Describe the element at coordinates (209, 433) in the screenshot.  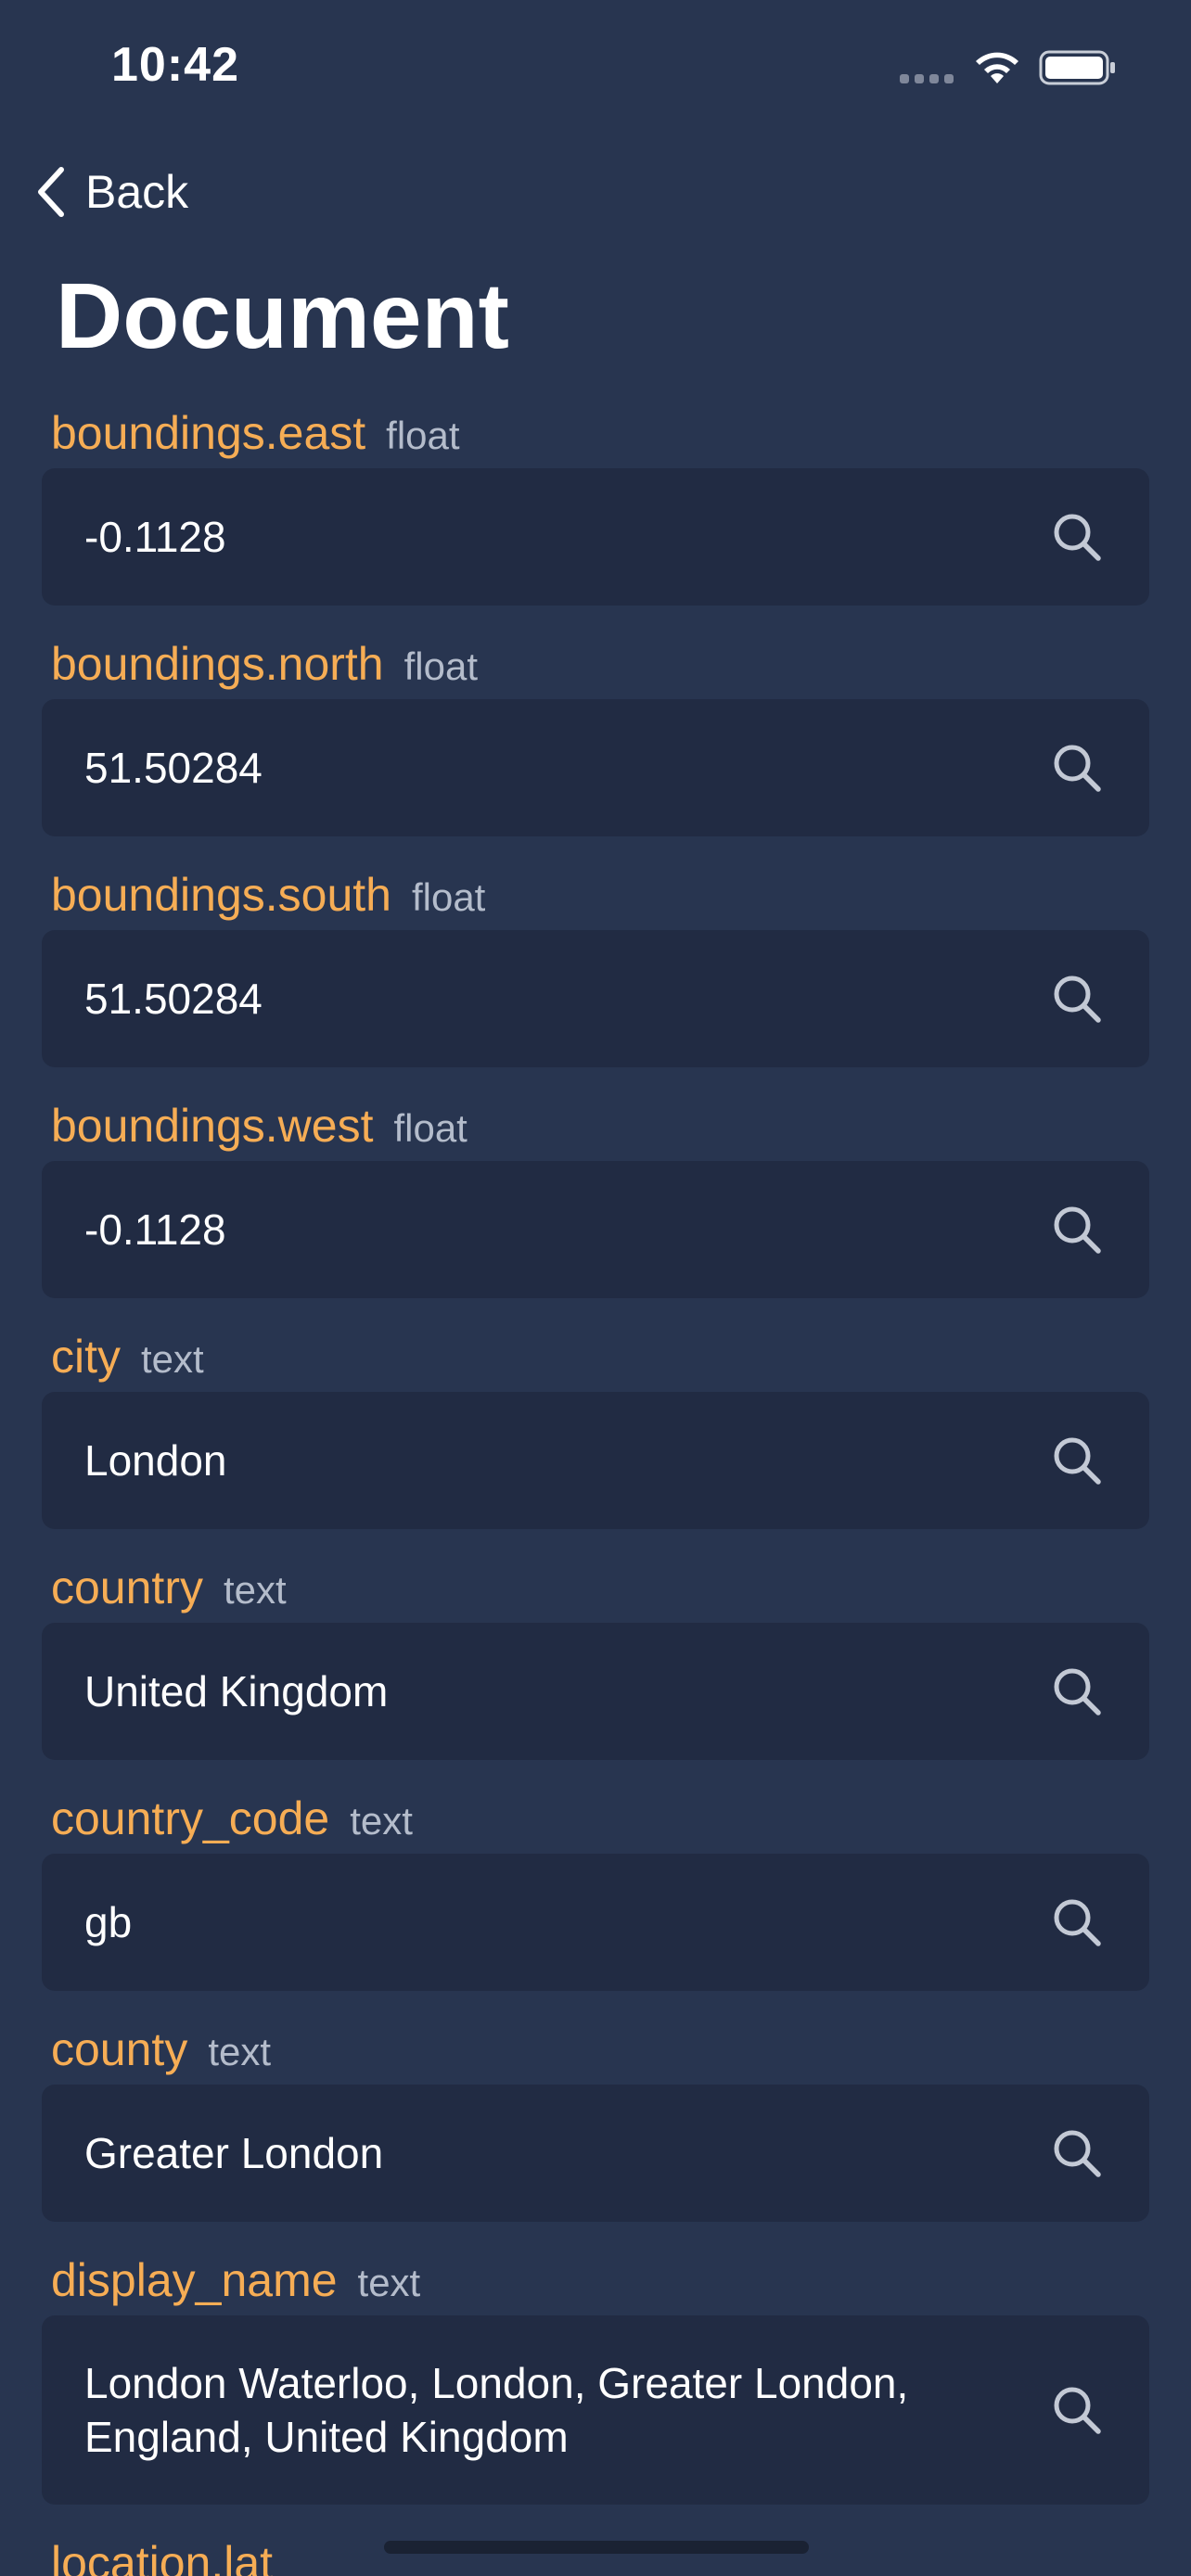
I see `field-key: boundings.east` at that location.